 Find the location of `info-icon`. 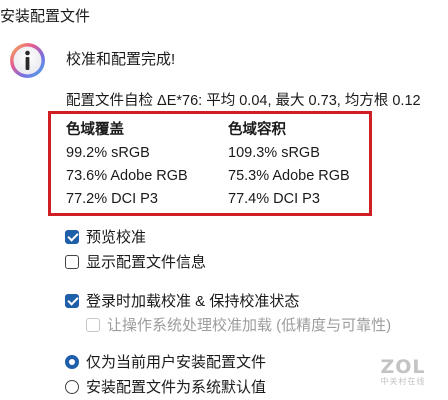

info-icon is located at coordinates (27, 60).